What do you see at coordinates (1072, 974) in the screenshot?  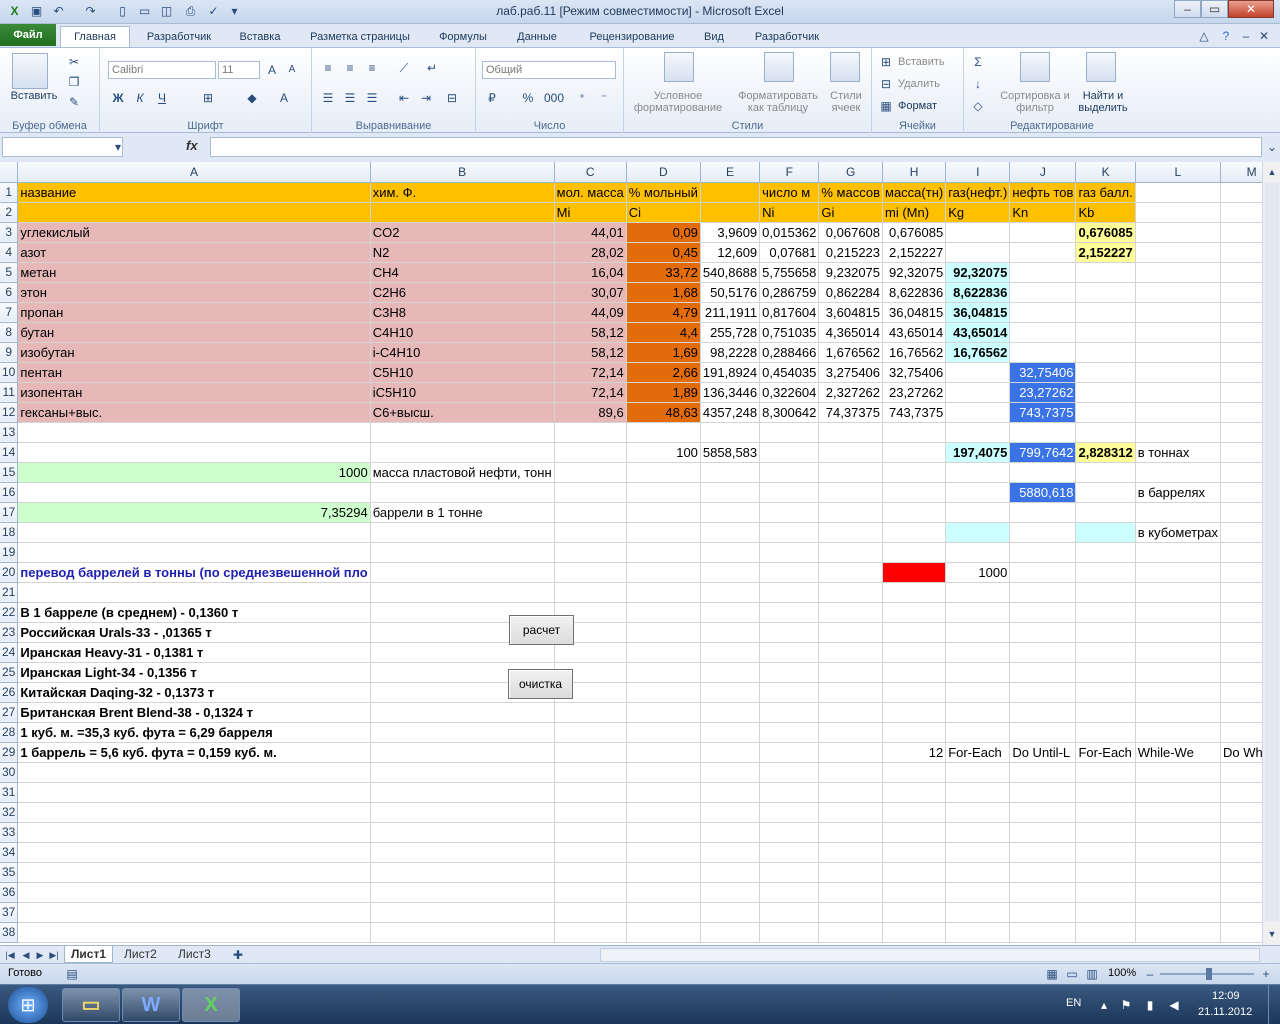 I see `page-layout-view-icon: ▭` at bounding box center [1072, 974].